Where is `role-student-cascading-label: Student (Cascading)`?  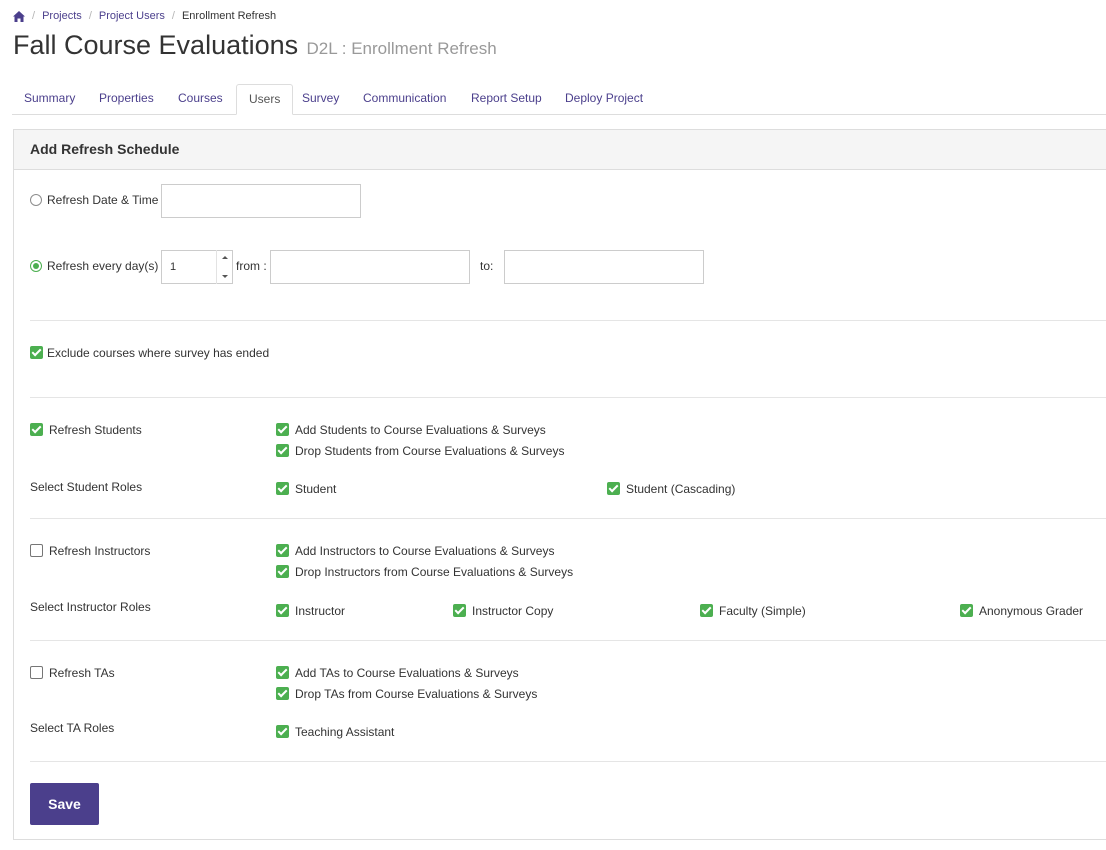 role-student-cascading-label: Student (Cascading) is located at coordinates (681, 489).